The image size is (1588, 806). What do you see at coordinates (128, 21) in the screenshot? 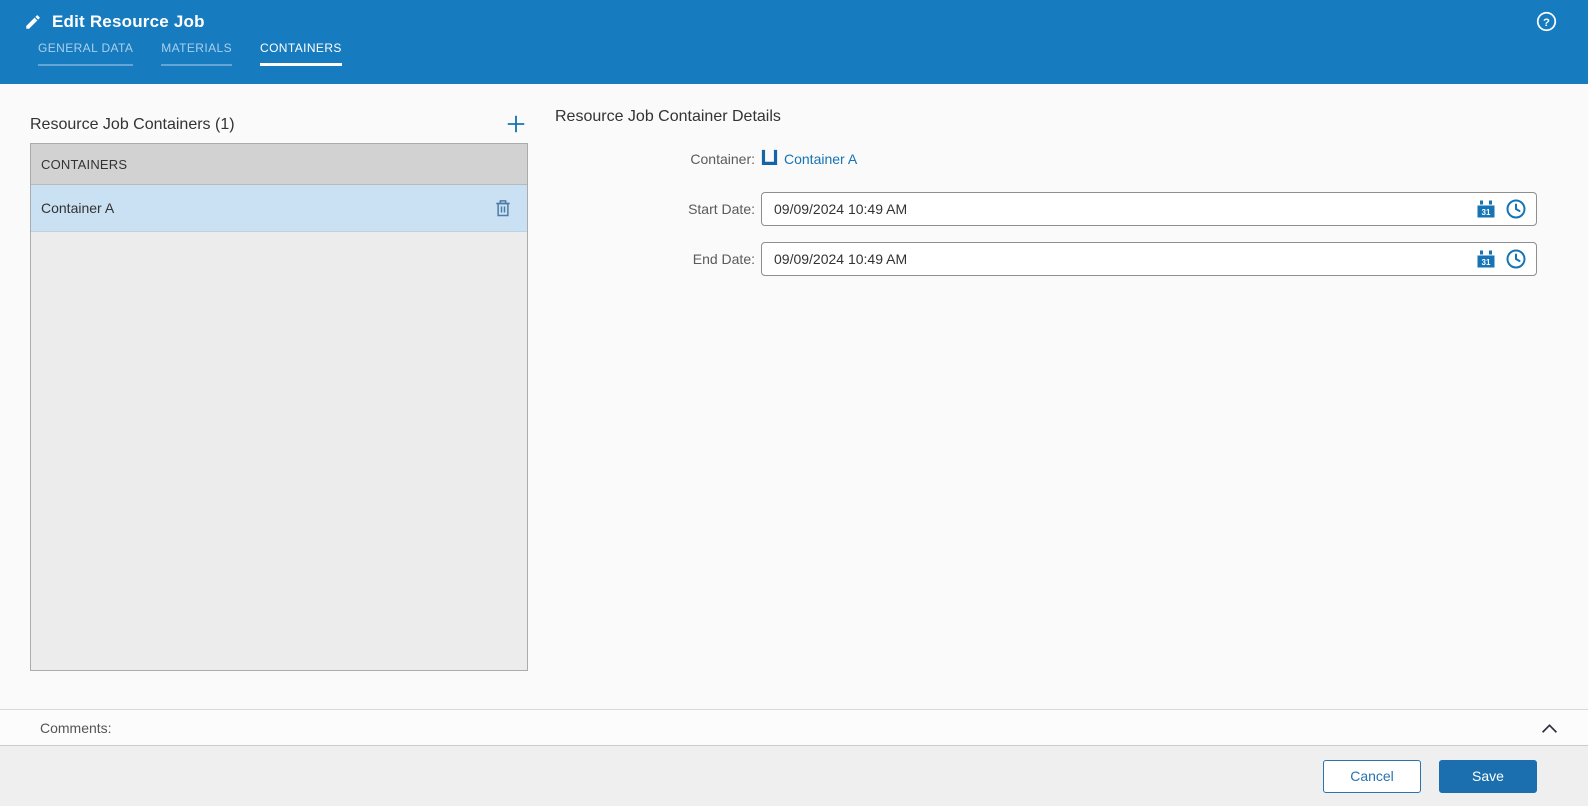
I see `dialog-title: Edit Resource Job` at bounding box center [128, 21].